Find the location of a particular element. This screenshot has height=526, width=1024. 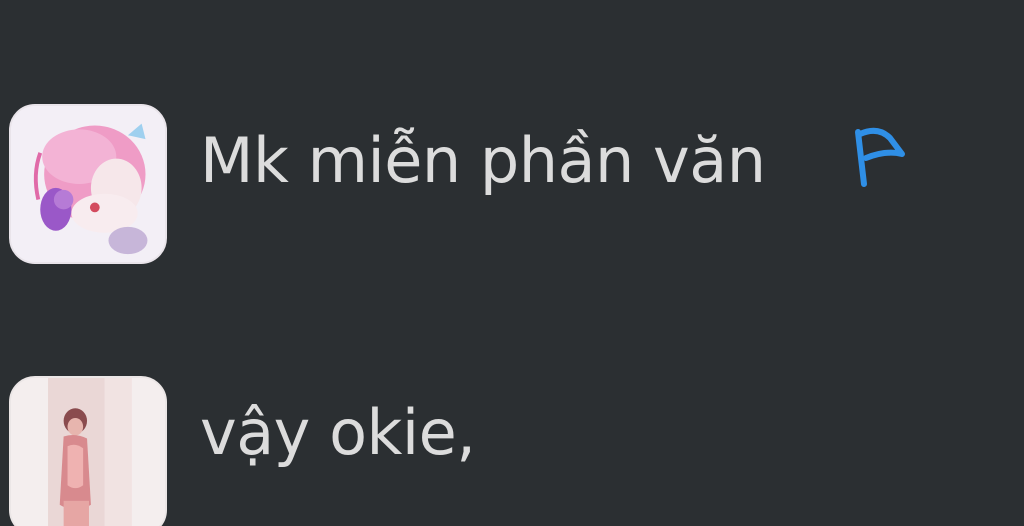

person-photo-avatar-icon is located at coordinates (88, 452).